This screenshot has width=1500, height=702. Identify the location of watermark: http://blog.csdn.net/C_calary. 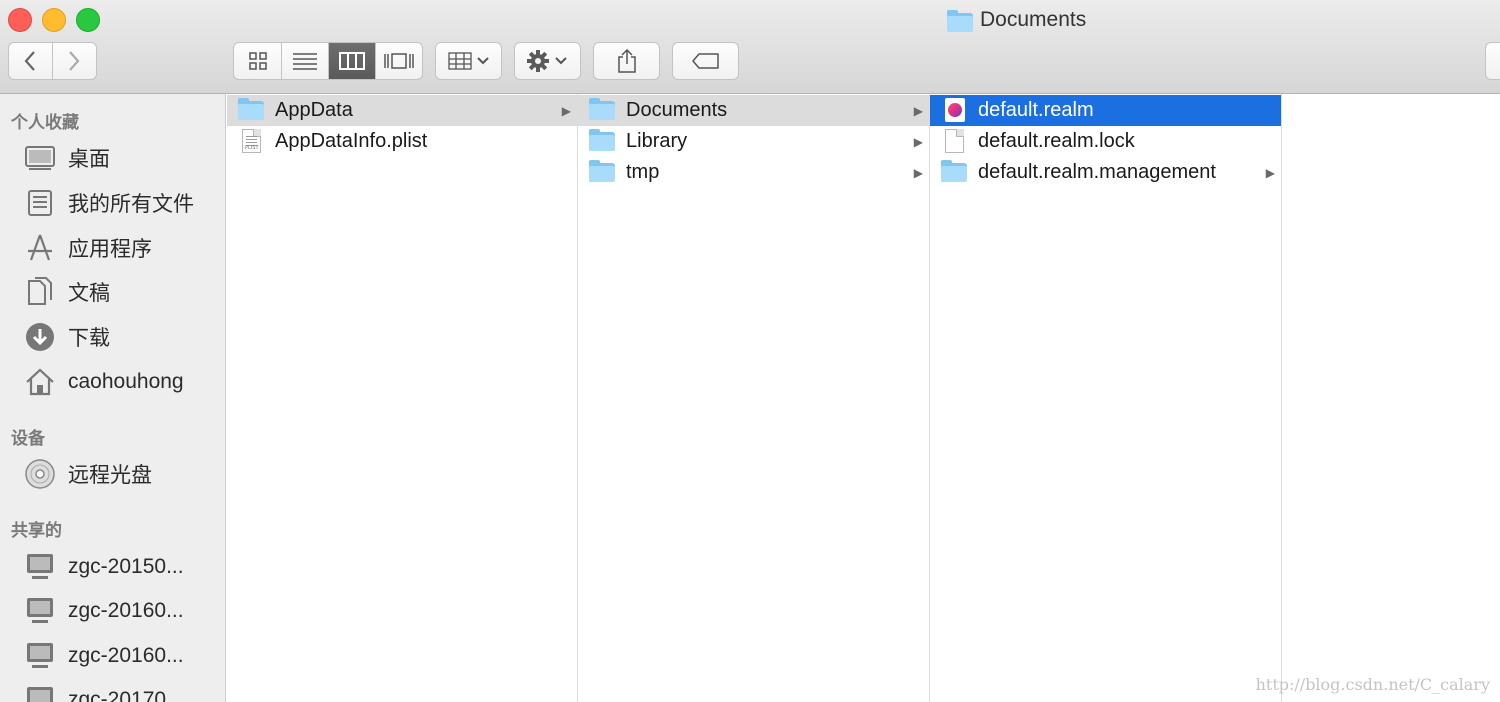
(1372, 684).